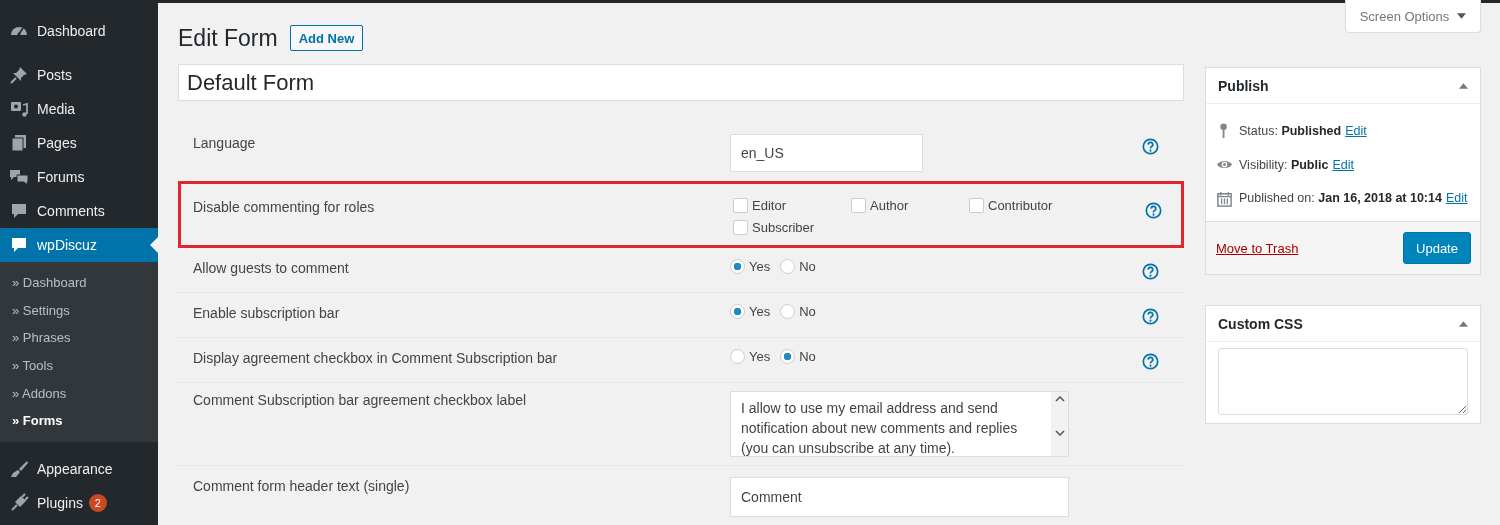 This screenshot has height=525, width=1500. What do you see at coordinates (79, 31) in the screenshot?
I see `menu-item: Dashboard` at bounding box center [79, 31].